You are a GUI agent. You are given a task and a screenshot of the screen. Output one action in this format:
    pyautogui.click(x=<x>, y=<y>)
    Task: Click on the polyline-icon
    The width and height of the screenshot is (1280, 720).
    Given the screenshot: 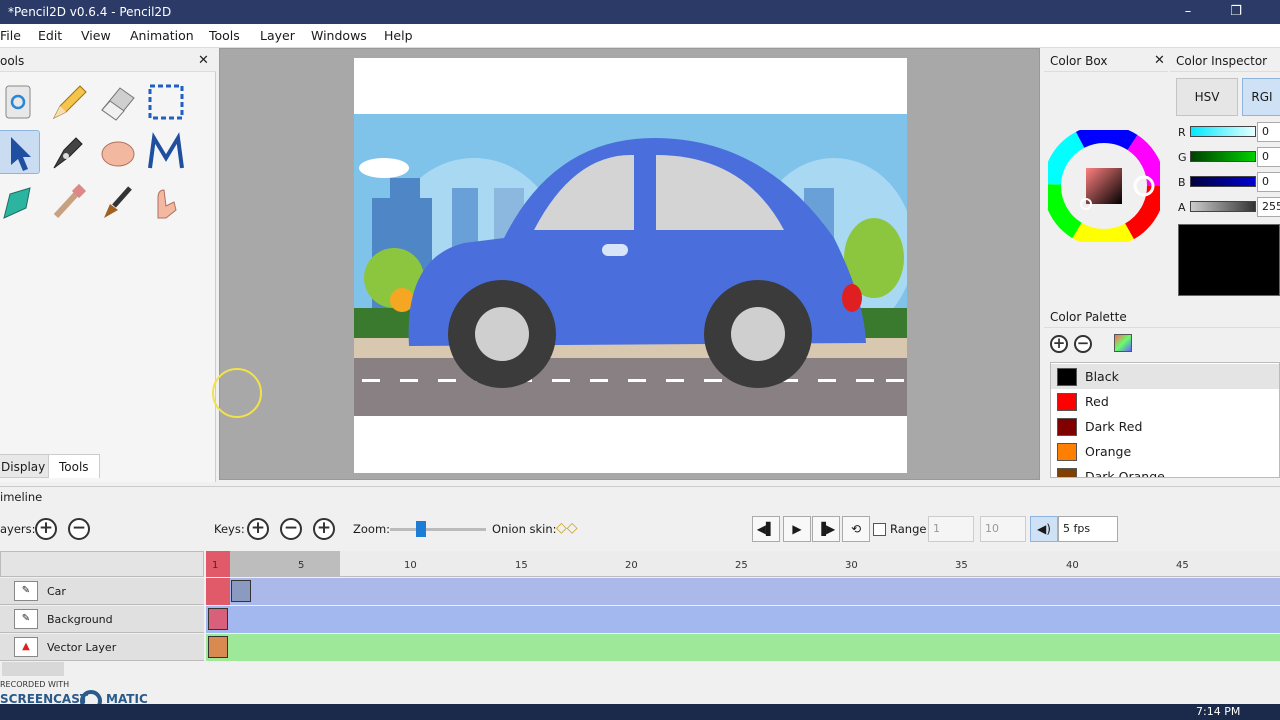 What is the action you would take?
    pyautogui.click(x=166, y=152)
    